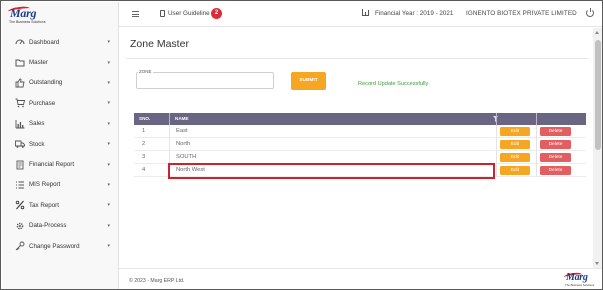 This screenshot has height=290, width=603. I want to click on sidebar-item-dashboard: Dashboard ▾, so click(60, 42).